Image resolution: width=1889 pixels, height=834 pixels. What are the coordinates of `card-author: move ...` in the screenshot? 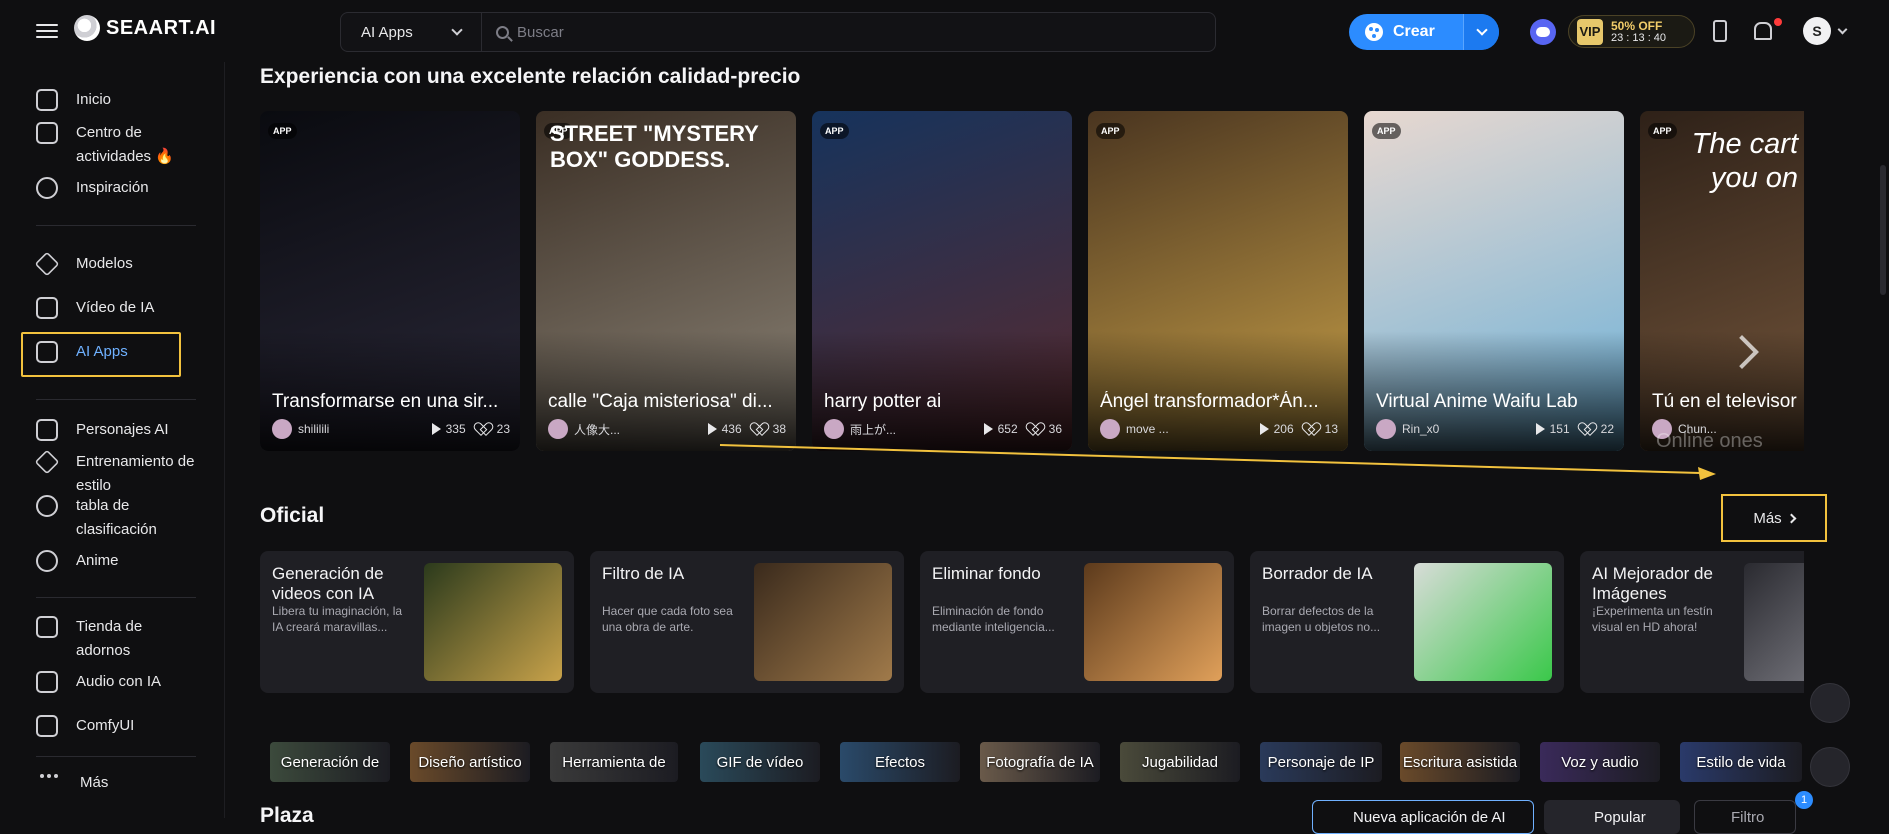 It's located at (1176, 429).